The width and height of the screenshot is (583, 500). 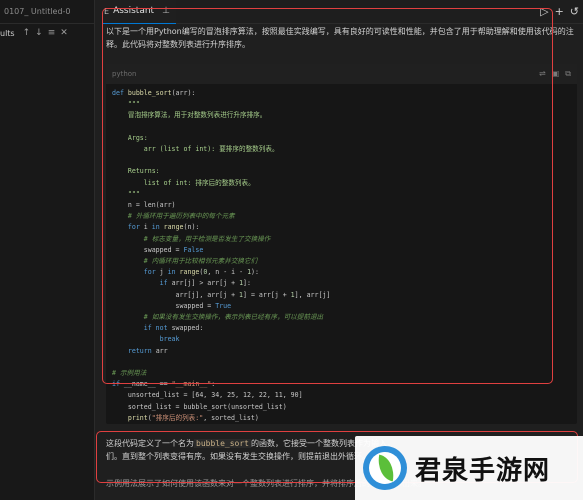 I want to click on editor-tab-label: 0107_ Untitled-0, so click(x=37, y=11).